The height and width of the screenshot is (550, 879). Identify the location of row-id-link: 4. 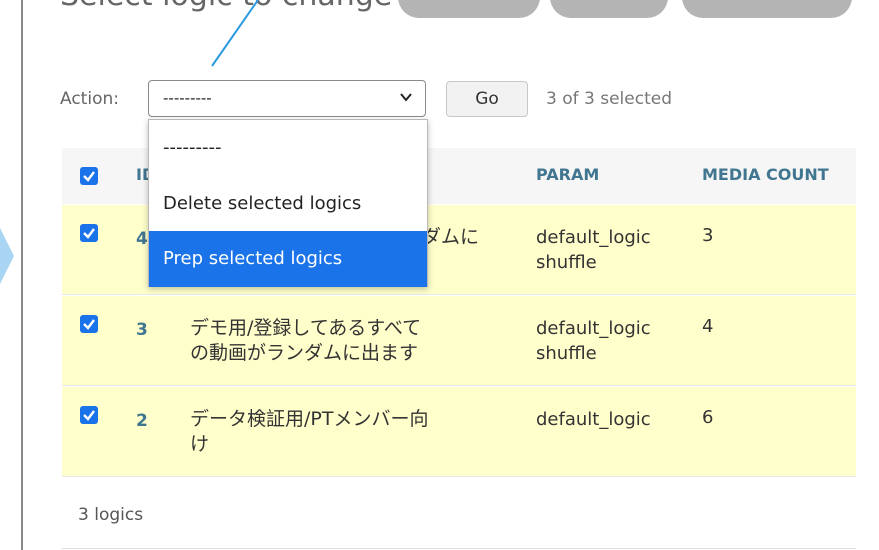
(142, 239).